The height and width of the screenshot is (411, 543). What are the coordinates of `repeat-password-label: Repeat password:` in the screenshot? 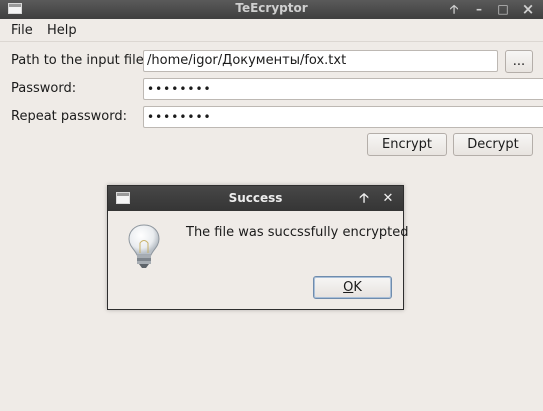 It's located at (69, 116).